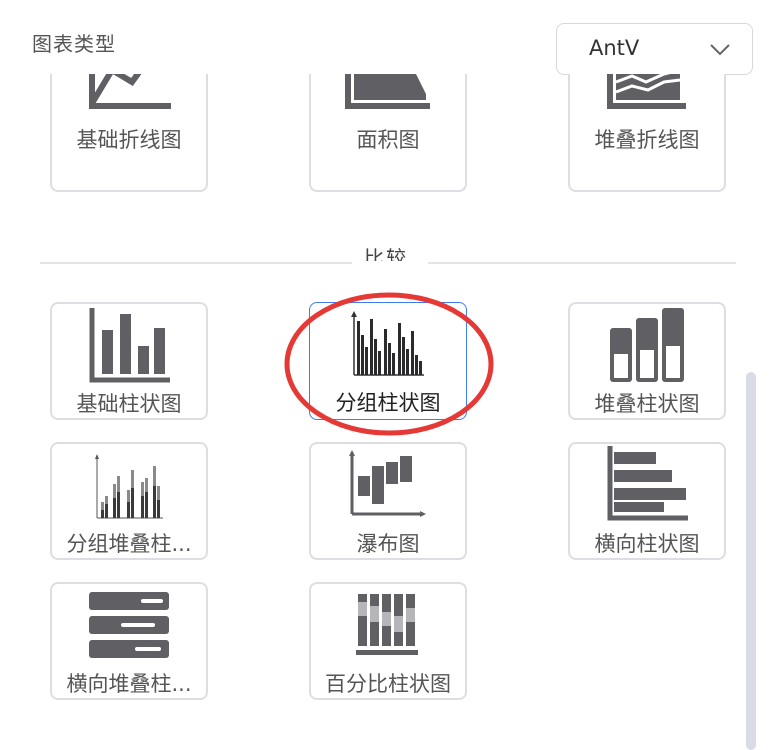 The image size is (774, 750). Describe the element at coordinates (388, 403) in the screenshot. I see `chart-card-label: 分组柱状图` at that location.